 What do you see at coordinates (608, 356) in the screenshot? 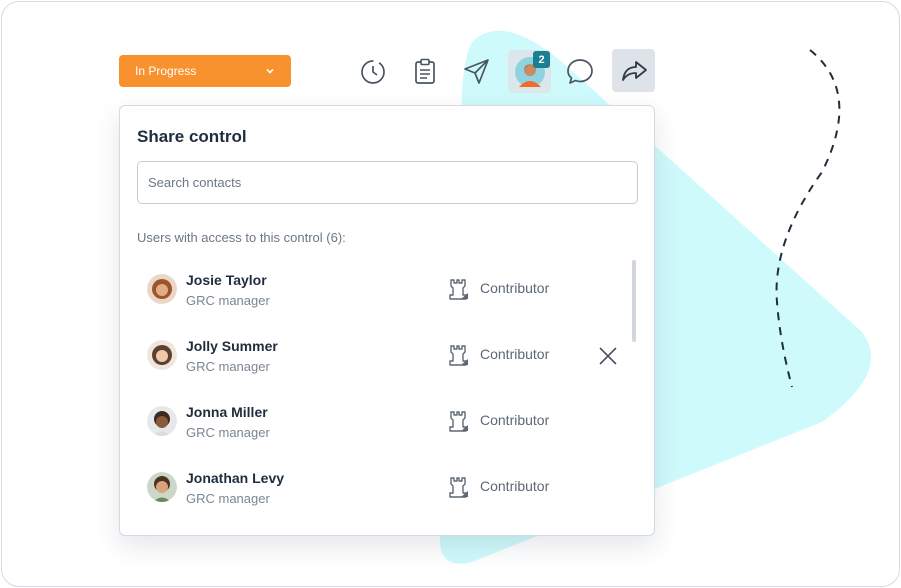
I see `close-icon` at bounding box center [608, 356].